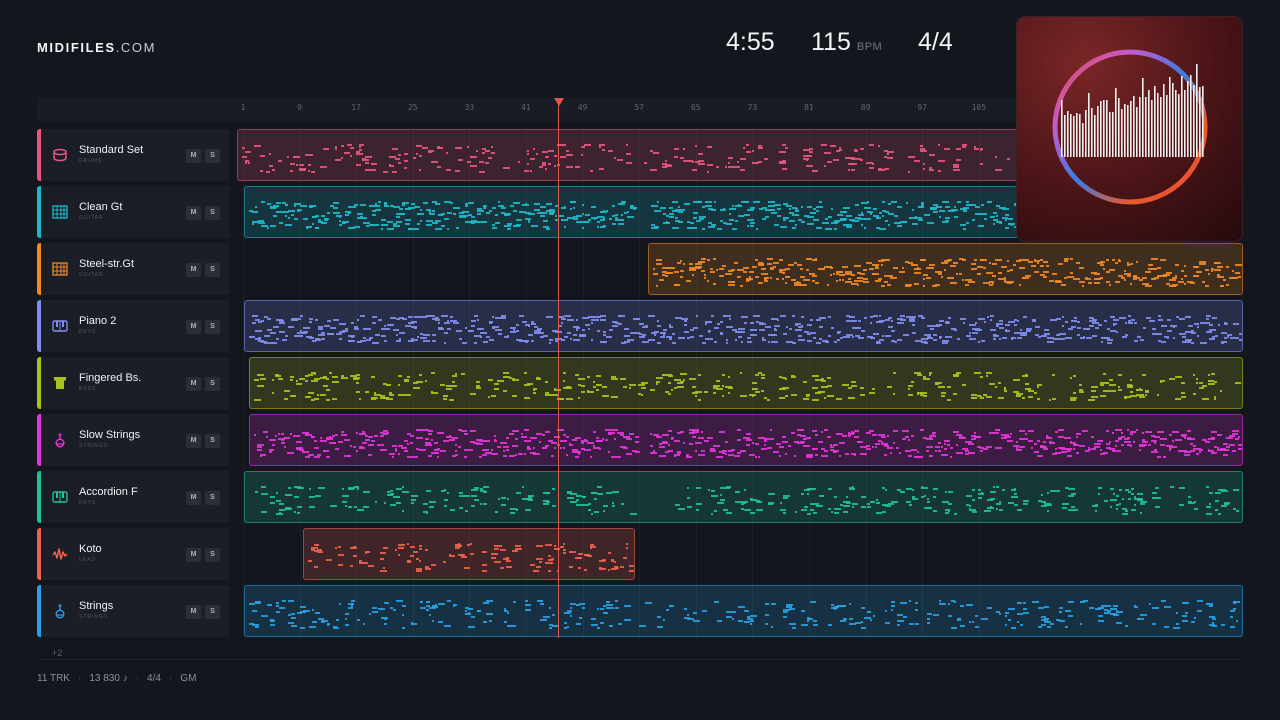  I want to click on ruler-bar-label: 81, so click(809, 107).